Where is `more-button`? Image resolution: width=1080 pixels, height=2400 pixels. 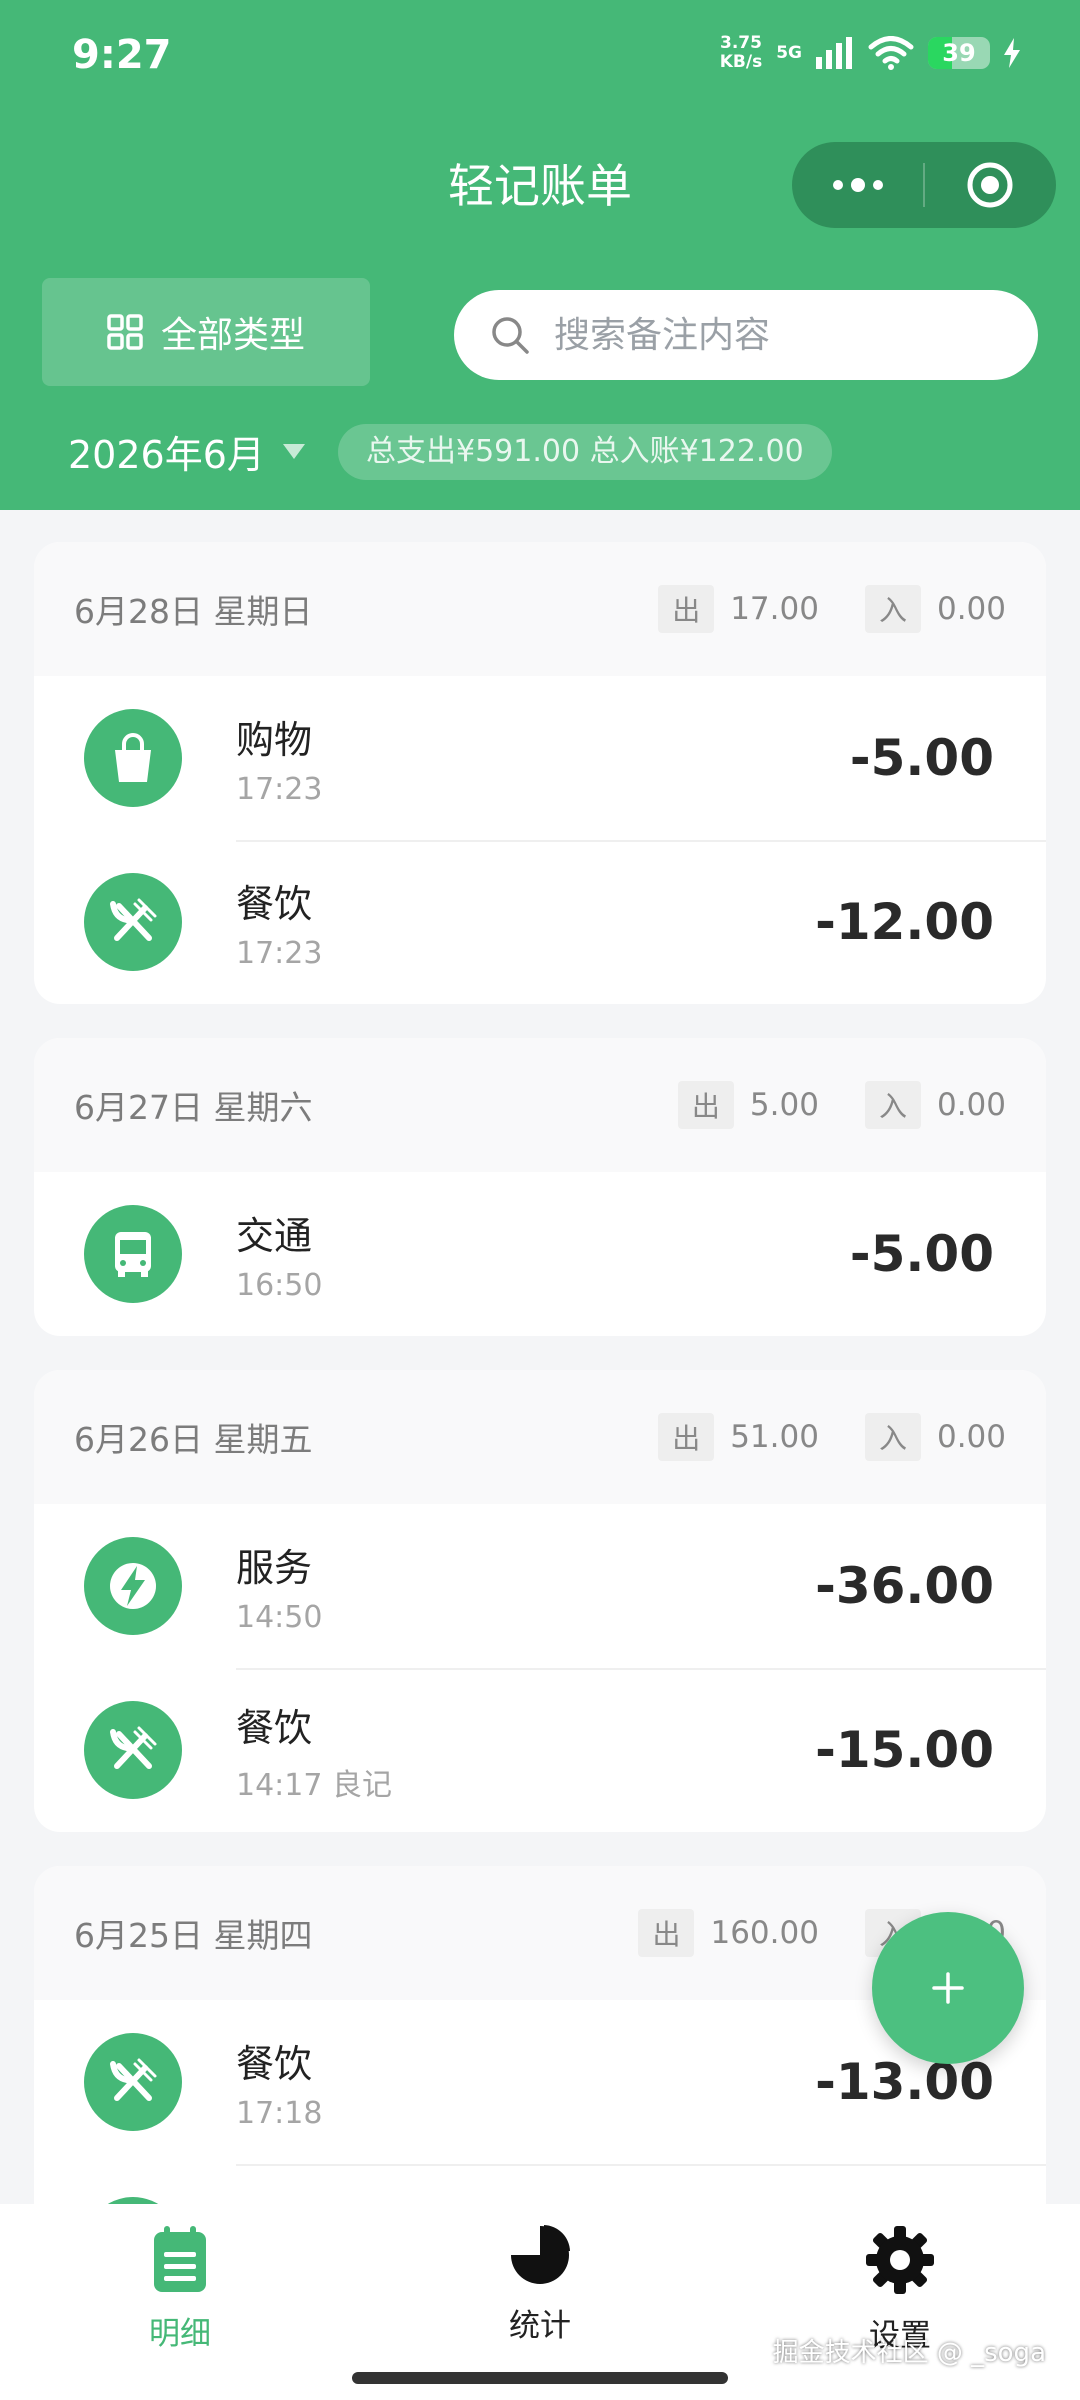
more-button is located at coordinates (857, 185).